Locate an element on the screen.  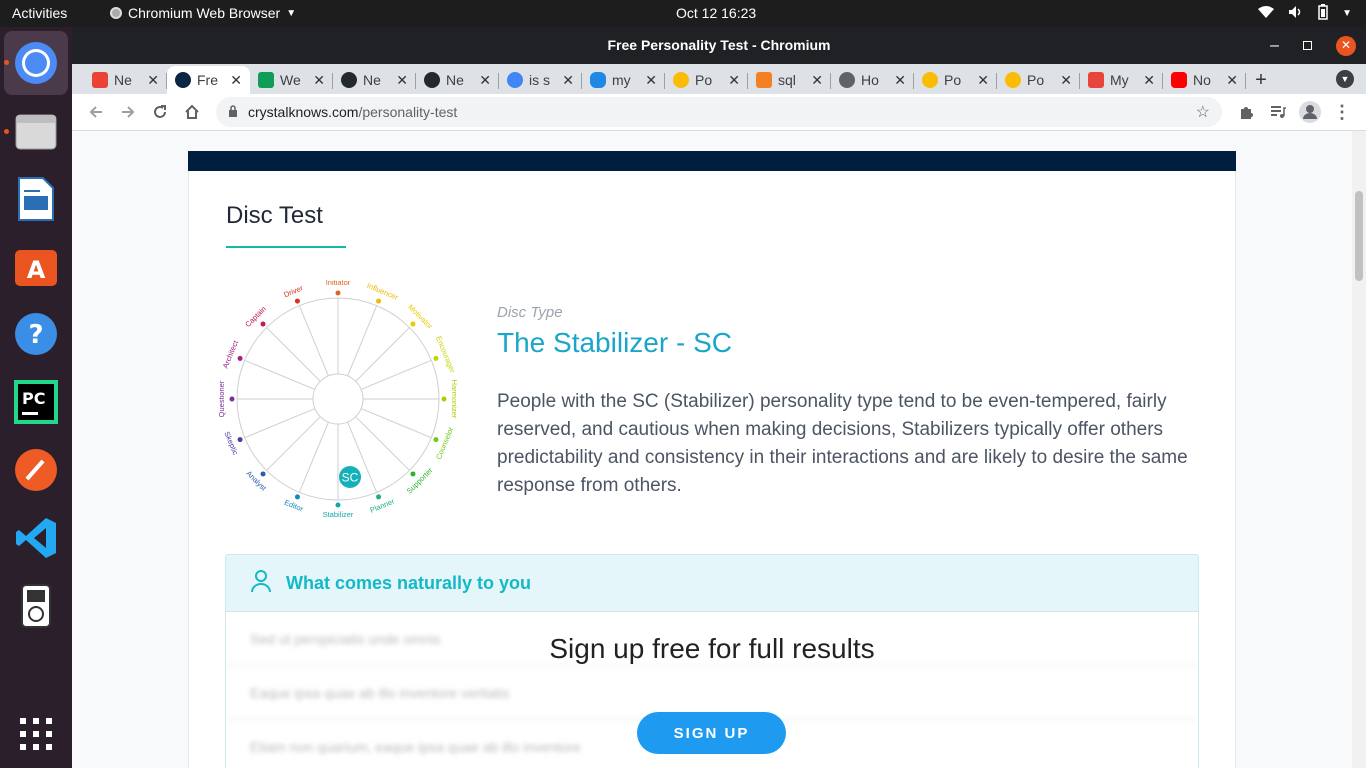
system-tray: ▼ is located at coordinates (1305, 13).